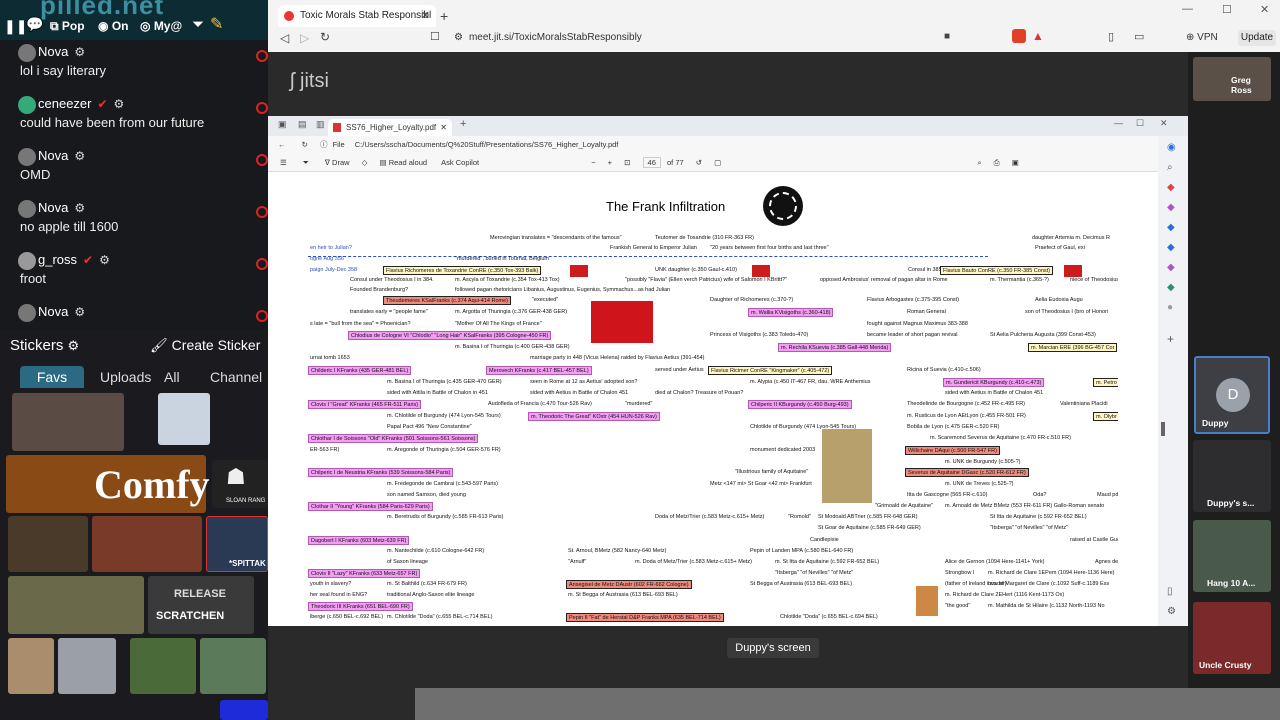 Image resolution: width=1280 pixels, height=720 pixels. Describe the element at coordinates (458, 37) in the screenshot. I see `site-info-icon: ⚙` at that location.